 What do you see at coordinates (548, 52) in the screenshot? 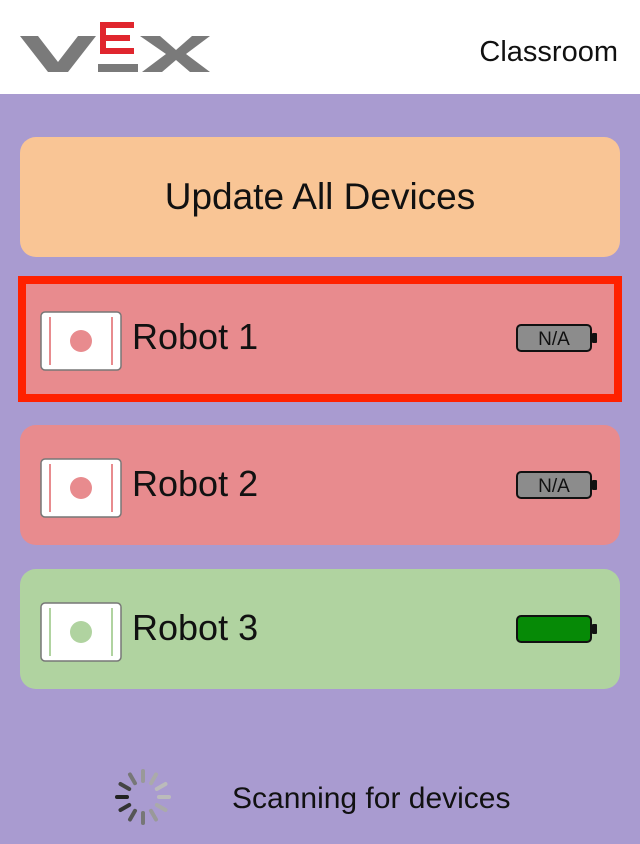
I see `page-title: Classroom` at bounding box center [548, 52].